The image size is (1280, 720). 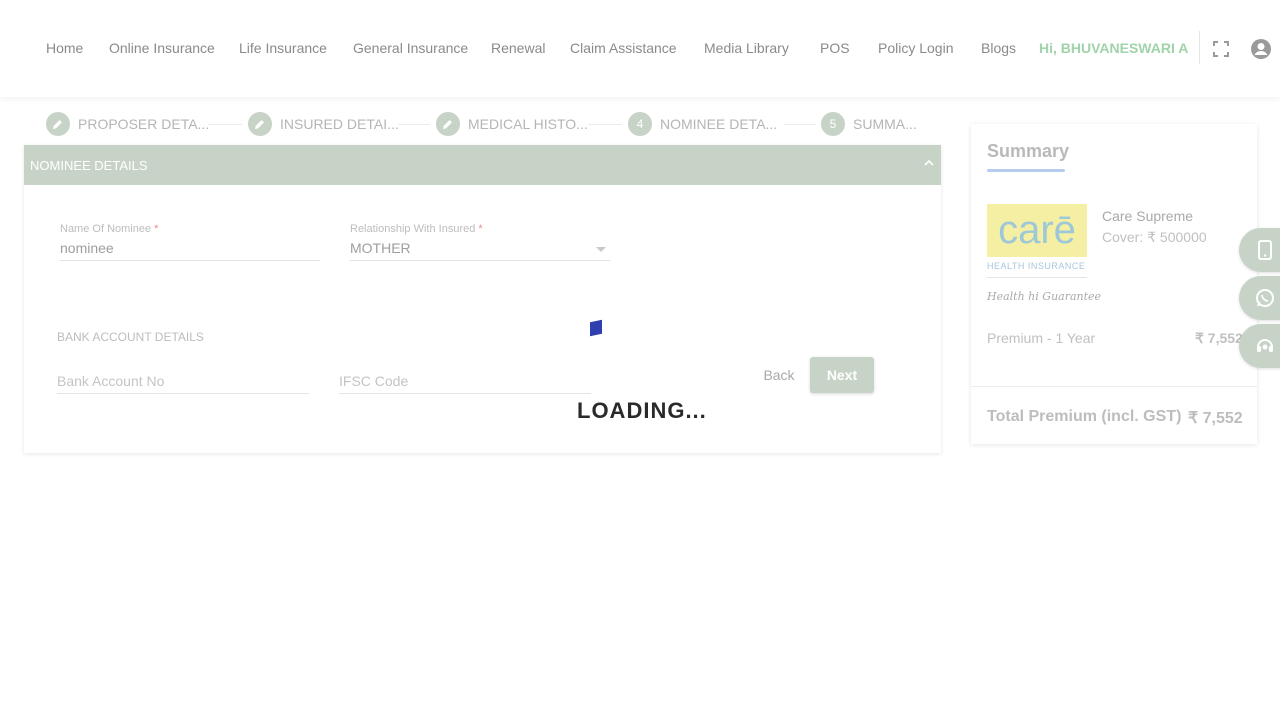 What do you see at coordinates (1219, 338) in the screenshot?
I see `premium-value: ₹ 7,552` at bounding box center [1219, 338].